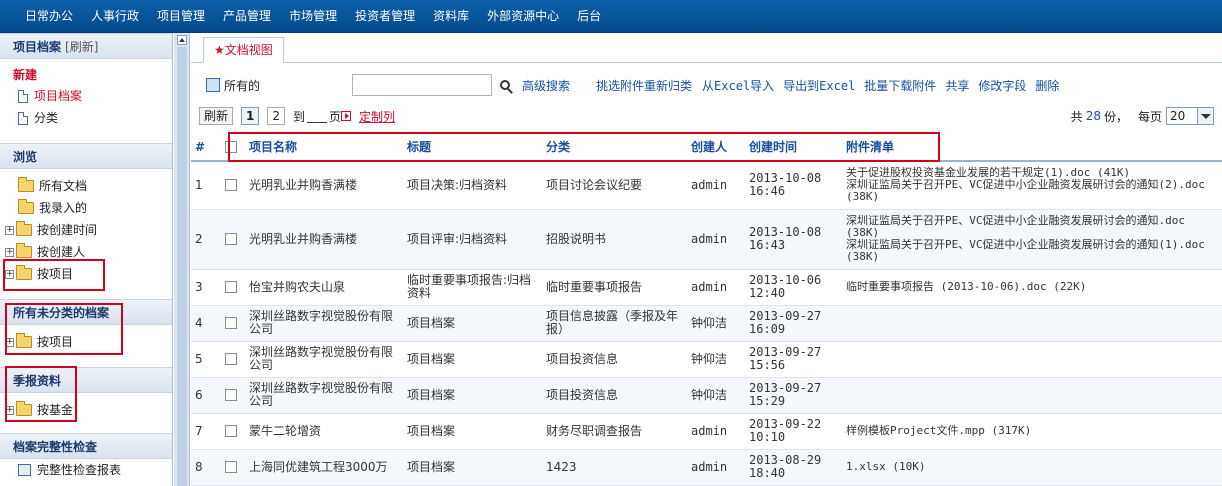 The height and width of the screenshot is (486, 1222). What do you see at coordinates (793, 395) in the screenshot?
I see `cell-created-time: 2013-09-27 15:29` at bounding box center [793, 395].